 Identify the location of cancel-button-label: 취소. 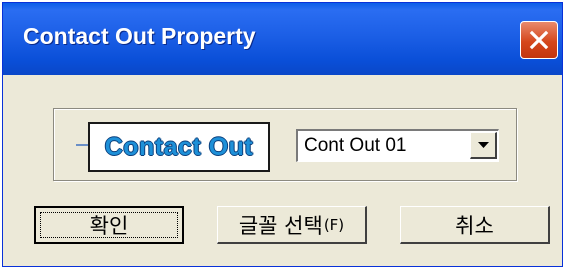
(474, 225).